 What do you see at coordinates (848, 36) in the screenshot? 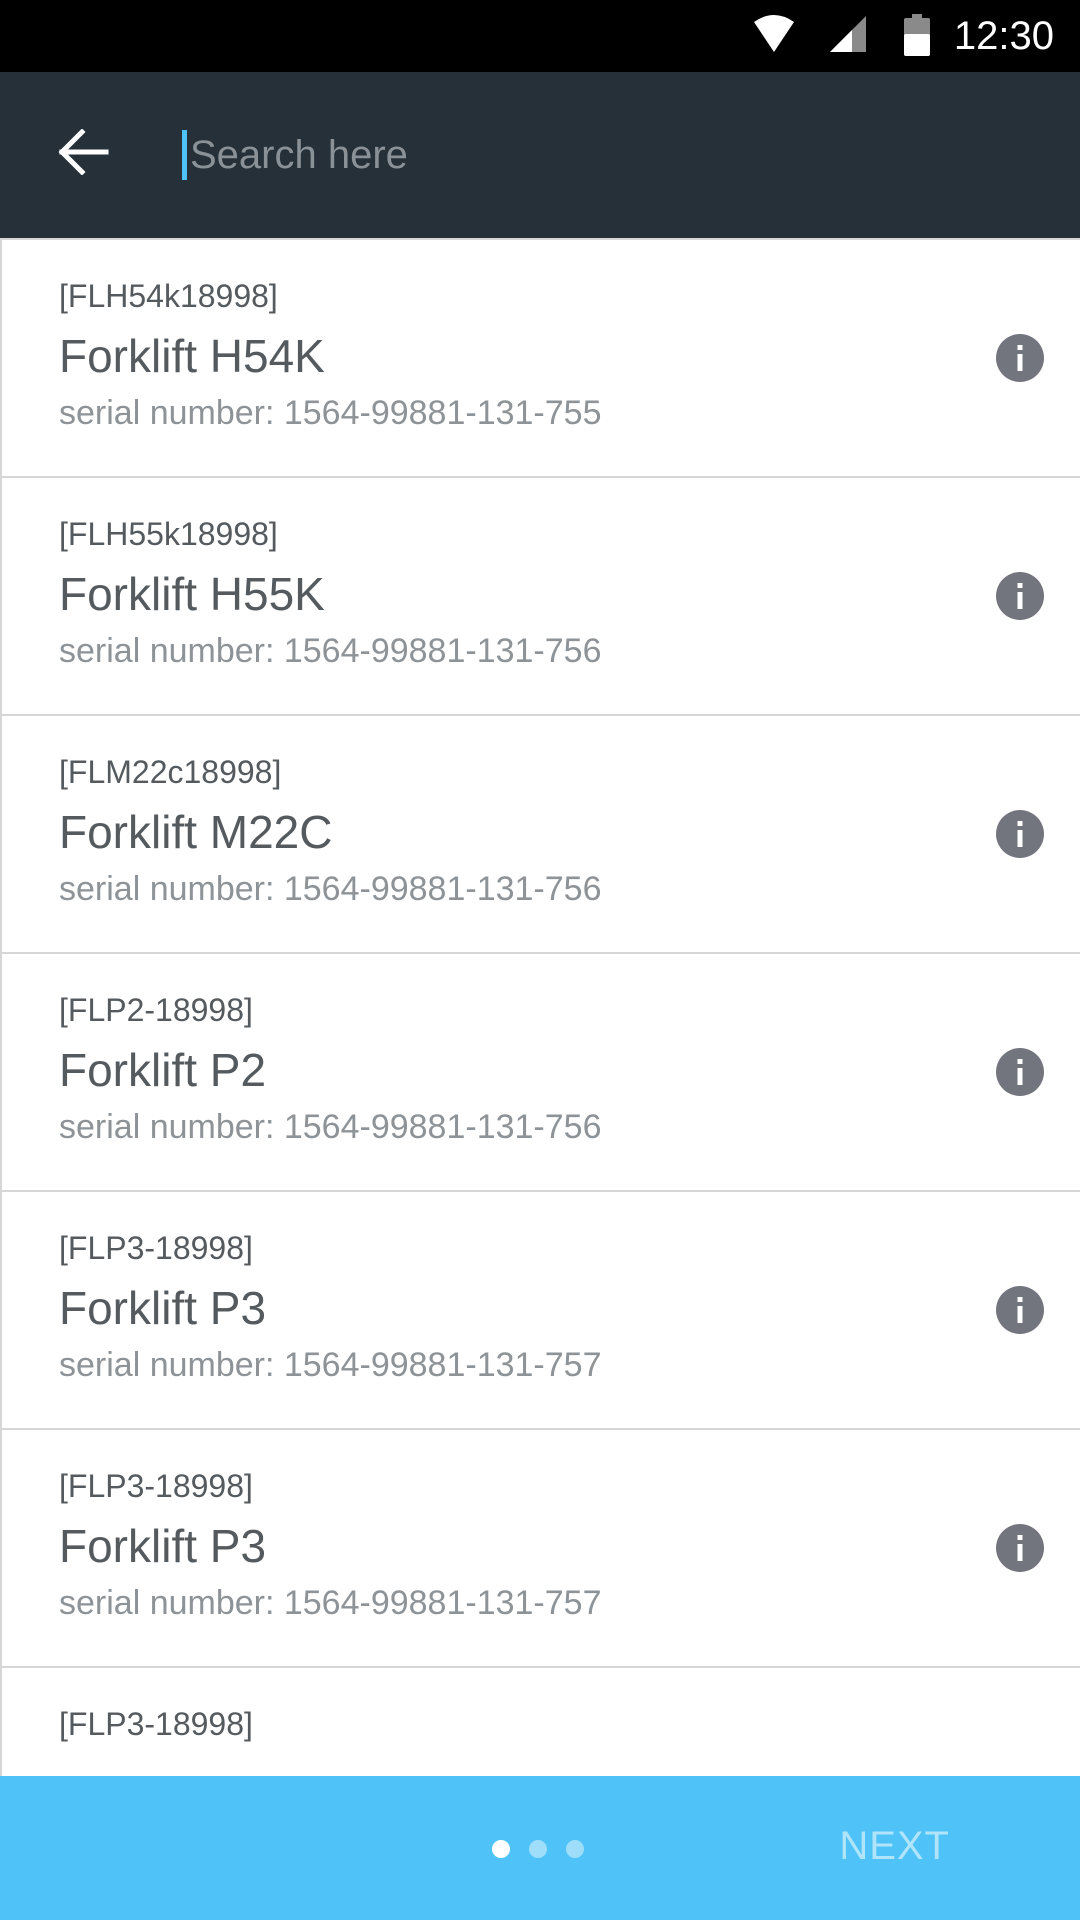
I see `cell-signal-icon` at bounding box center [848, 36].